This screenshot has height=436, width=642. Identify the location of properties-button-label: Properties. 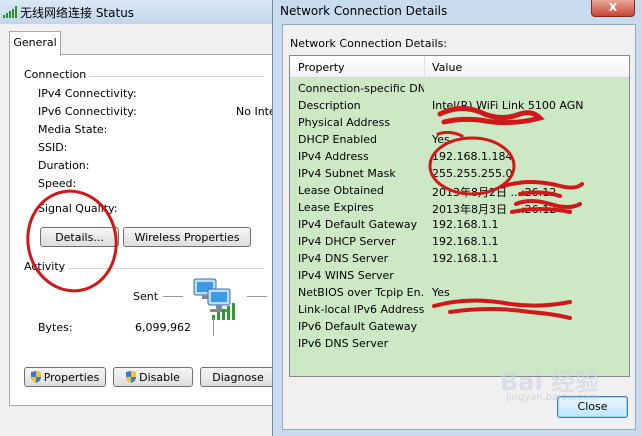
(71, 377).